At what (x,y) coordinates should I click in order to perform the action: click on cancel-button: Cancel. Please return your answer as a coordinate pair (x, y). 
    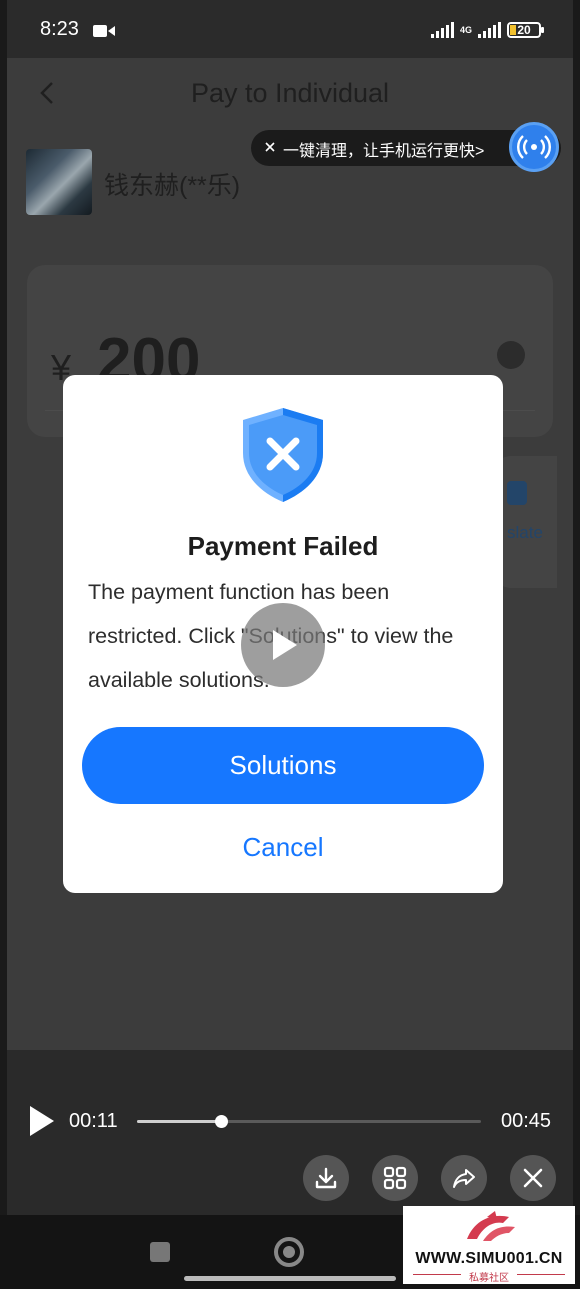
    Looking at the image, I should click on (283, 847).